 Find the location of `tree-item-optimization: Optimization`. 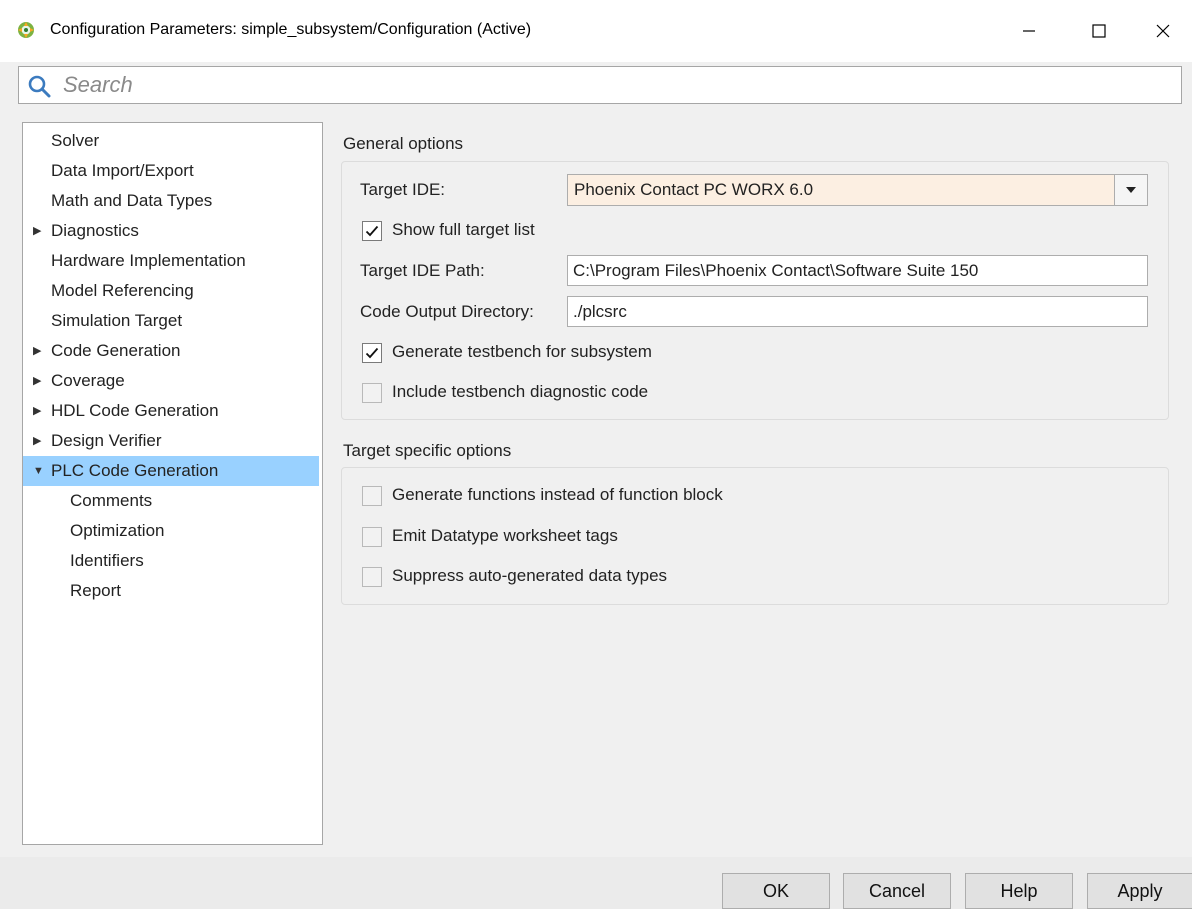

tree-item-optimization: Optimization is located at coordinates (171, 531).